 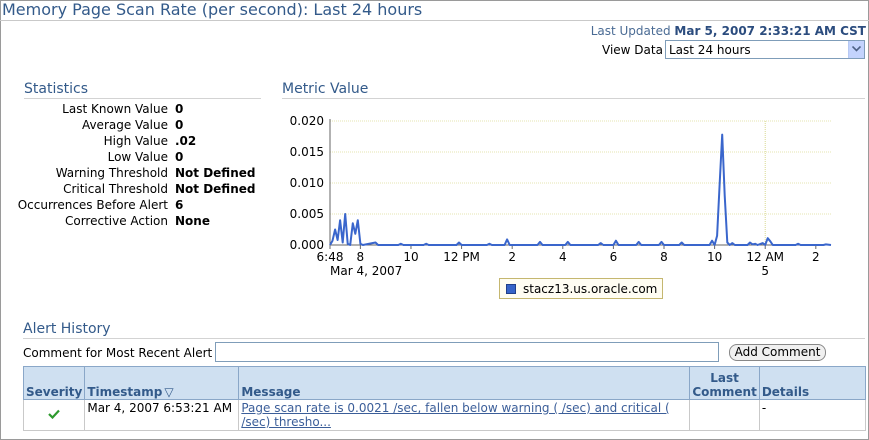 What do you see at coordinates (168, 392) in the screenshot?
I see `sort-descending-icon: ▽` at bounding box center [168, 392].